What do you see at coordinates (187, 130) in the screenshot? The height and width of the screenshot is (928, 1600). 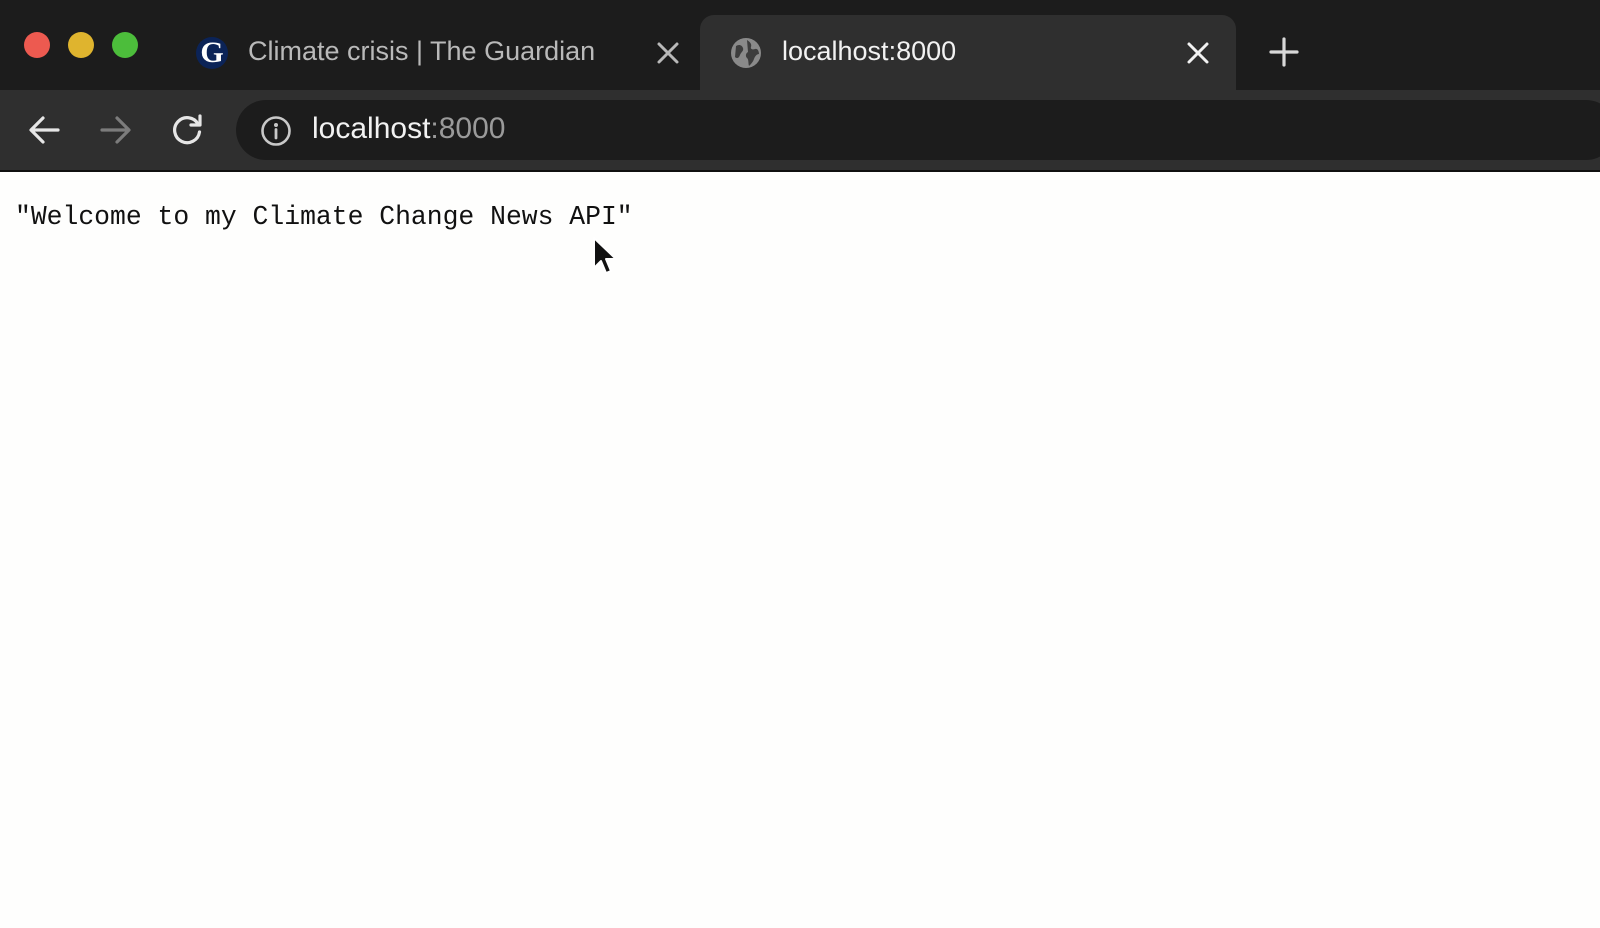 I see `reload-icon` at bounding box center [187, 130].